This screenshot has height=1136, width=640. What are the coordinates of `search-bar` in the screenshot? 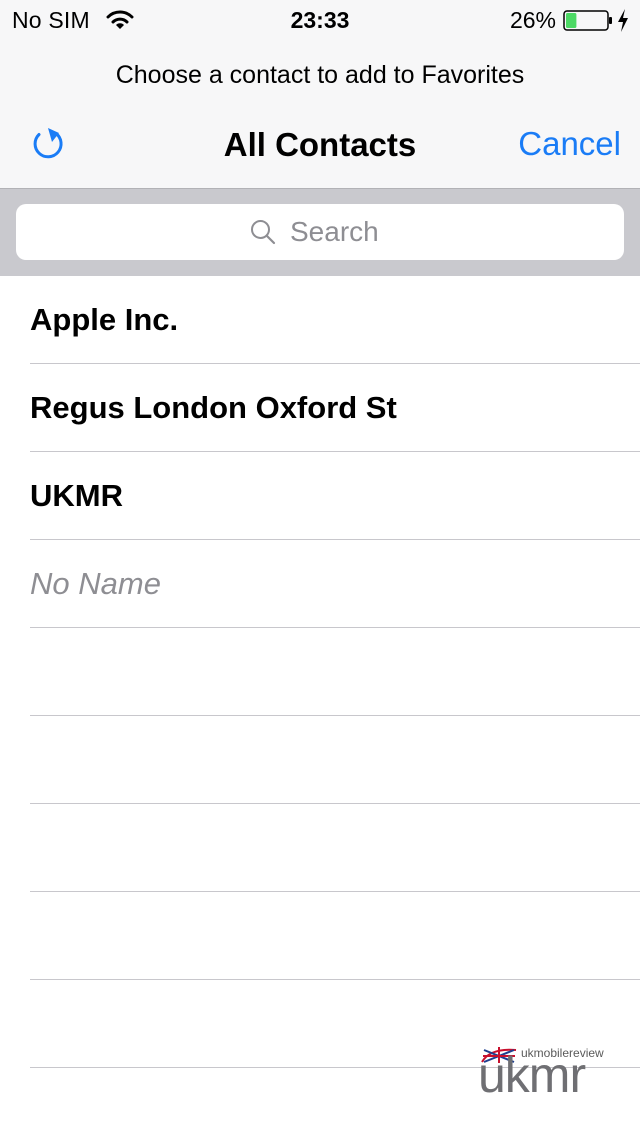 It's located at (320, 232).